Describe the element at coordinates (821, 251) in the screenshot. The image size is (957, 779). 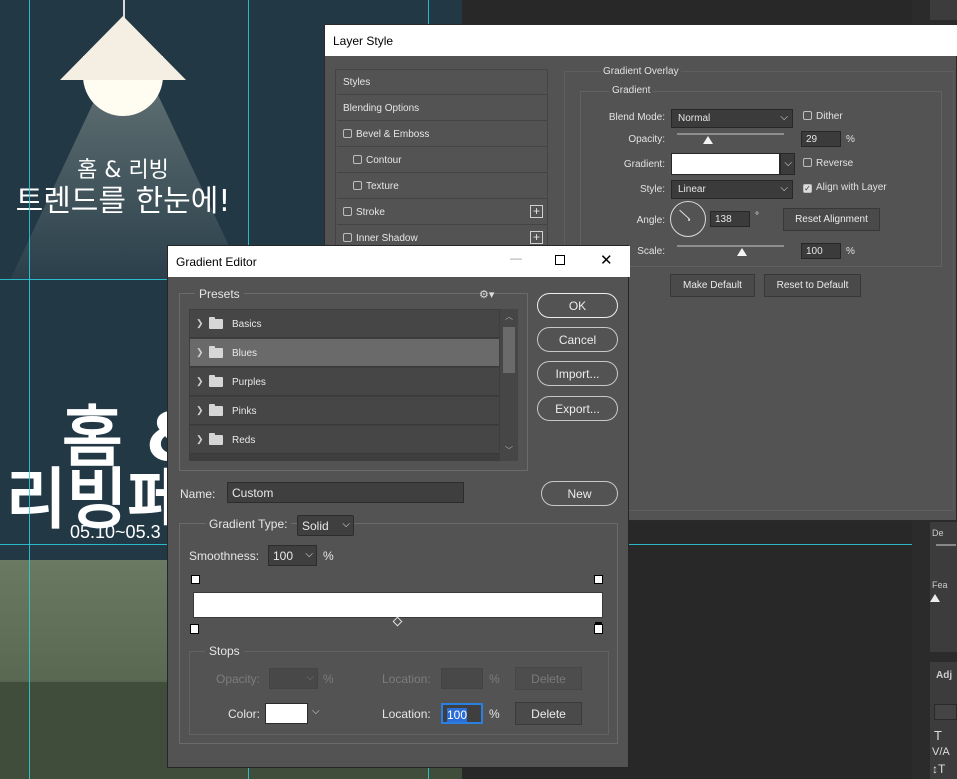
I see `scale-input: 100` at that location.